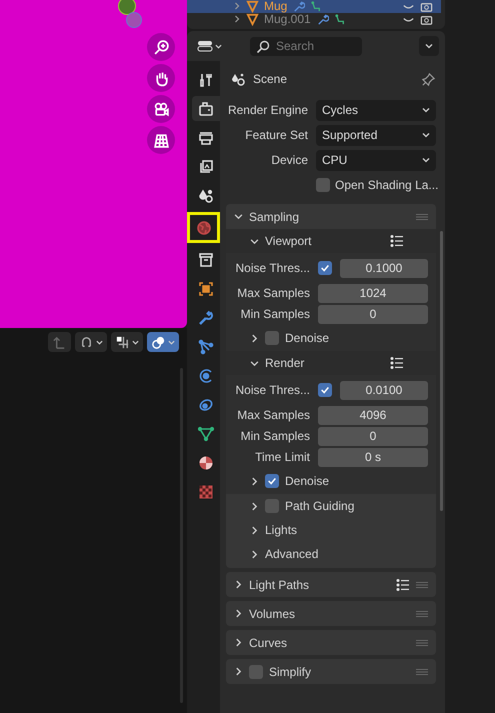  I want to click on outliner-row: Mug, so click(314, 6).